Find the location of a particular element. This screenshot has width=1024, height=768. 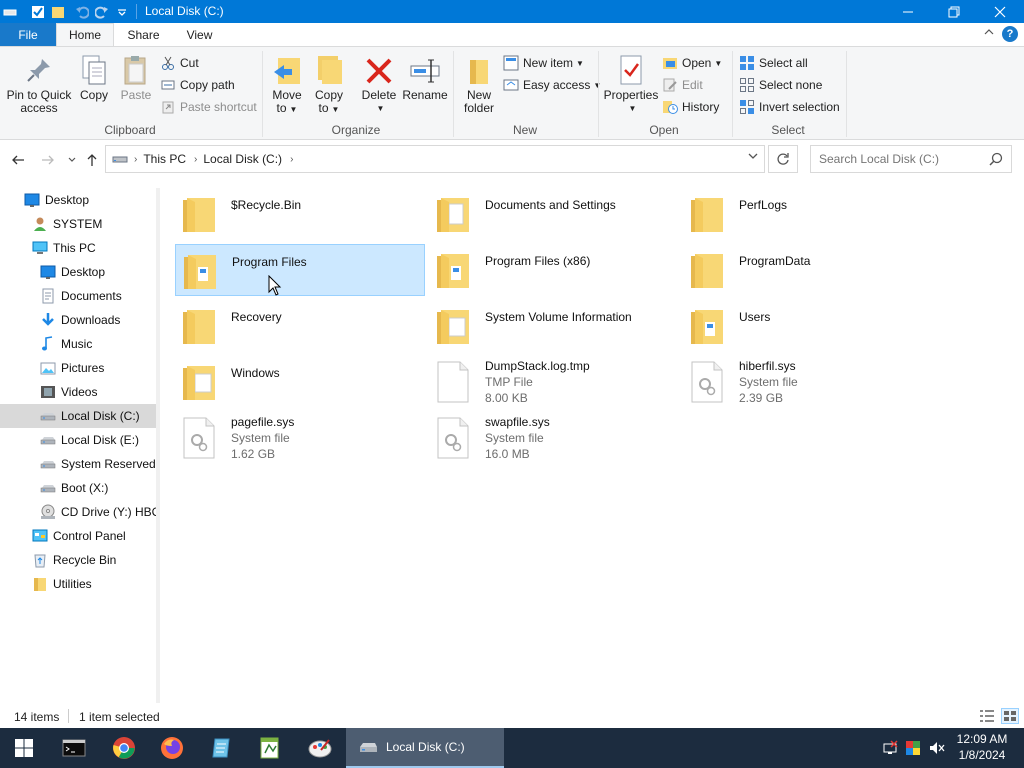

nav-item: Recycle Bin is located at coordinates (78, 560).